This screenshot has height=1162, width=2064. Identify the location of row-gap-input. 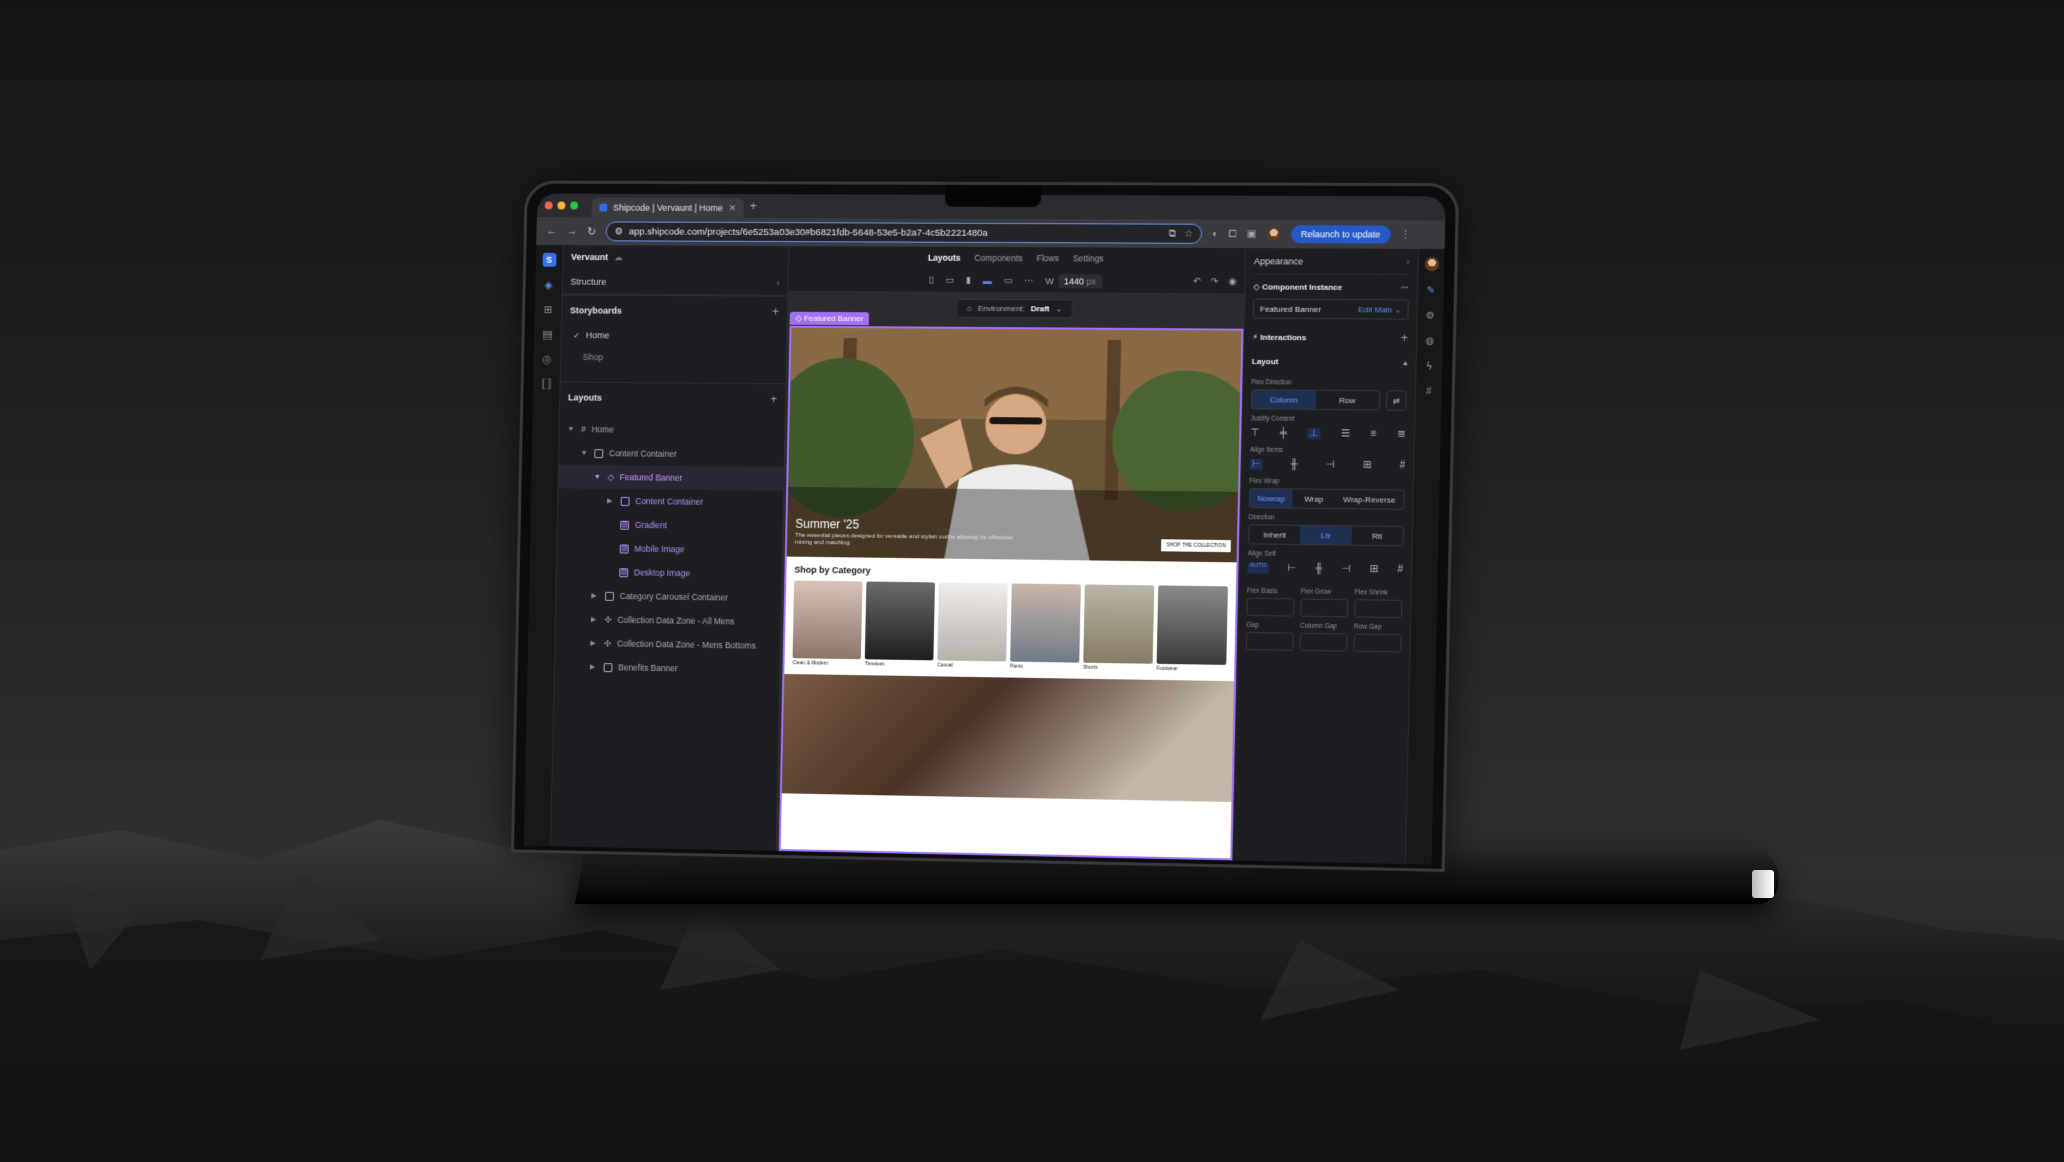
(1377, 643).